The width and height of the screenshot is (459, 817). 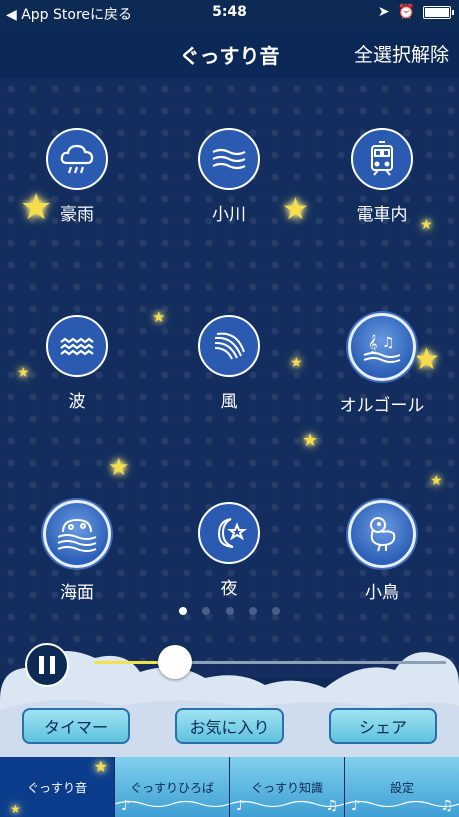 I want to click on pause-bar-right, so click(x=52, y=665).